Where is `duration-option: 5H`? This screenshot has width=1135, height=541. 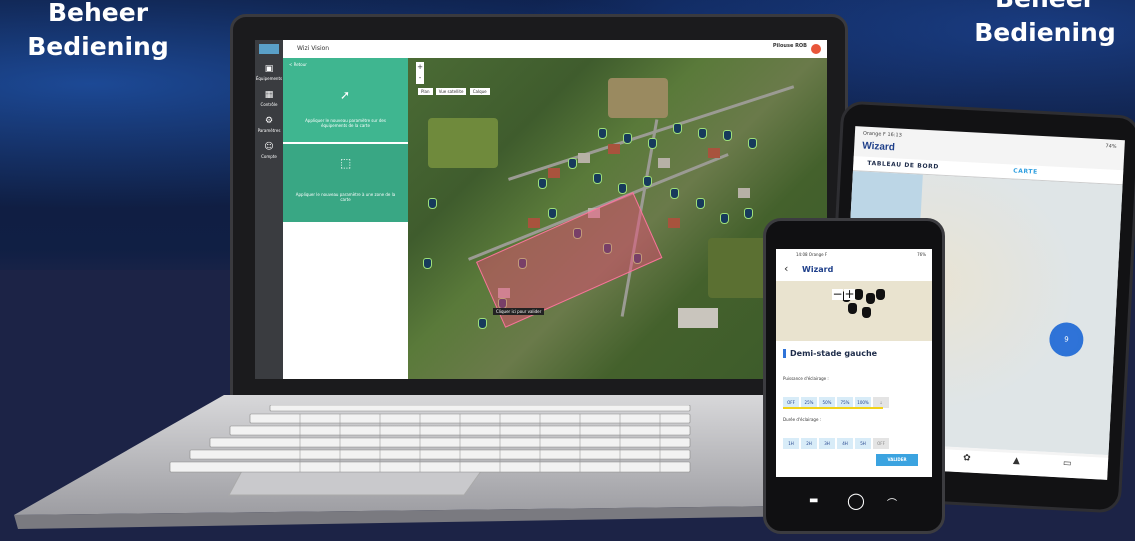
duration-option: 5H is located at coordinates (863, 443).